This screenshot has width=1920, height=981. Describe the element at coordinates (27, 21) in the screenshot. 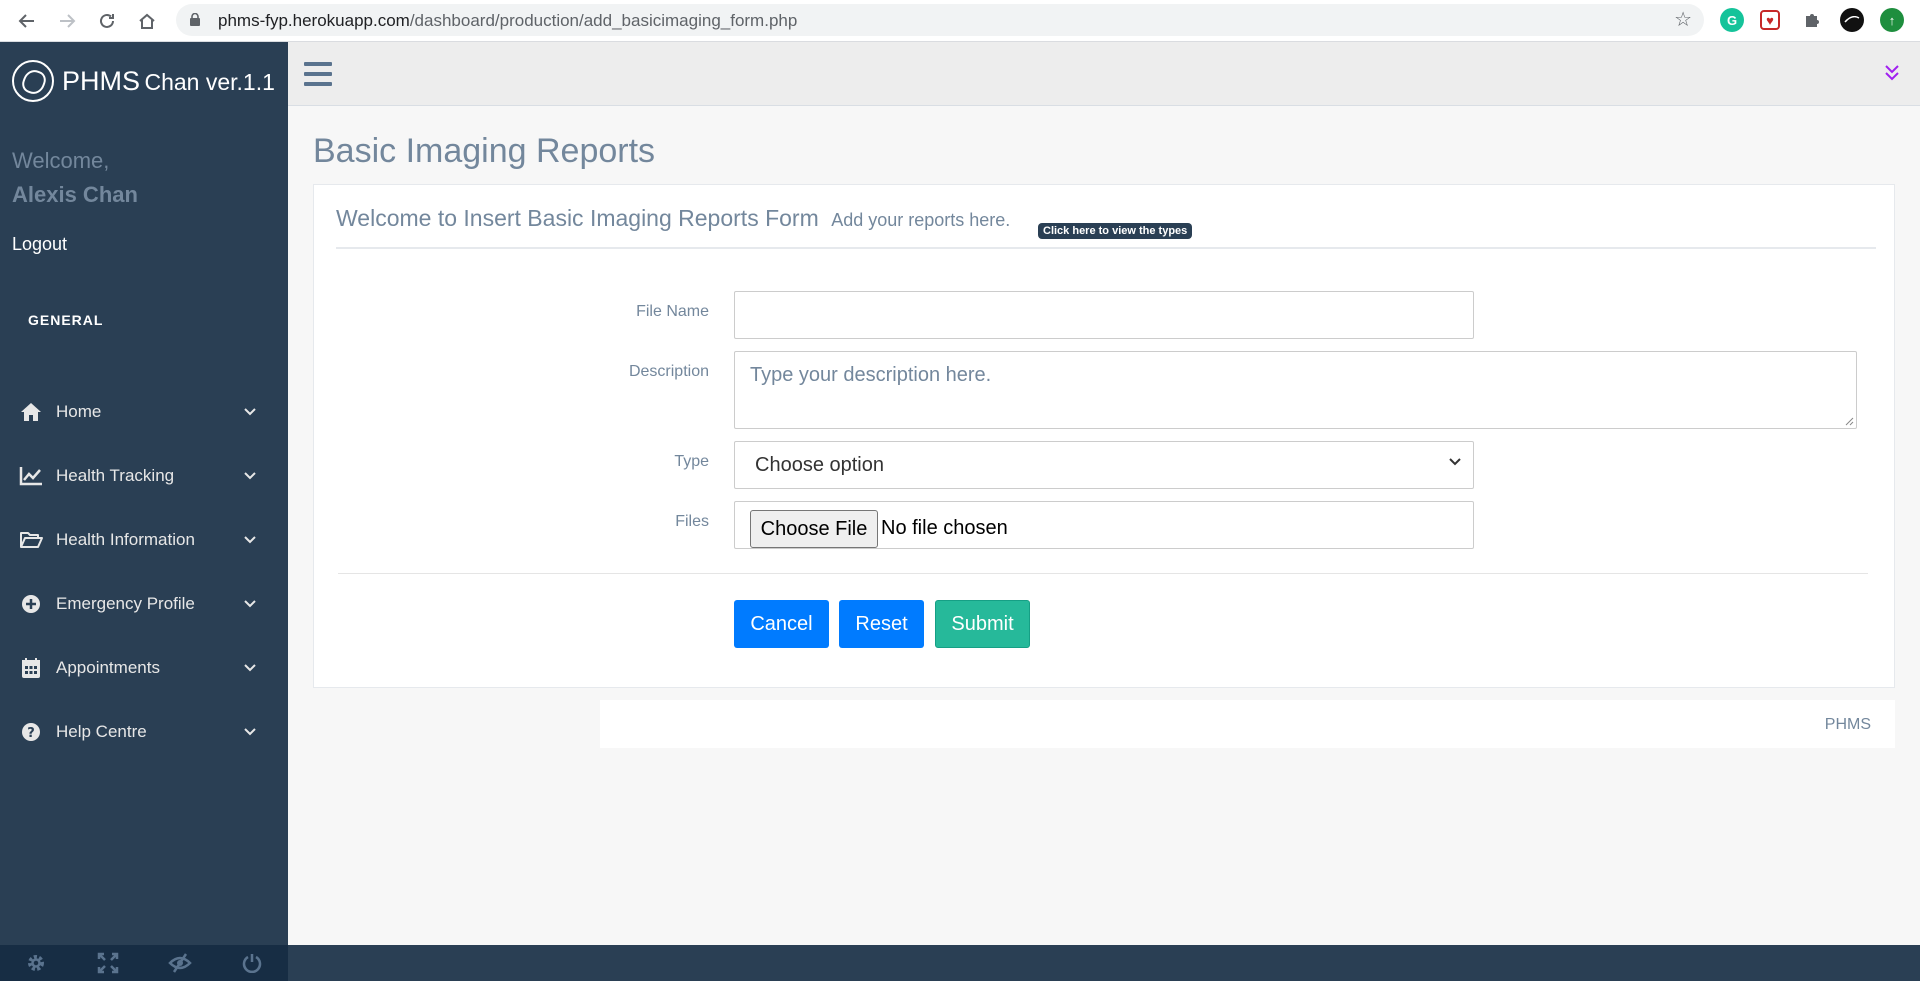

I see `back-icon` at that location.